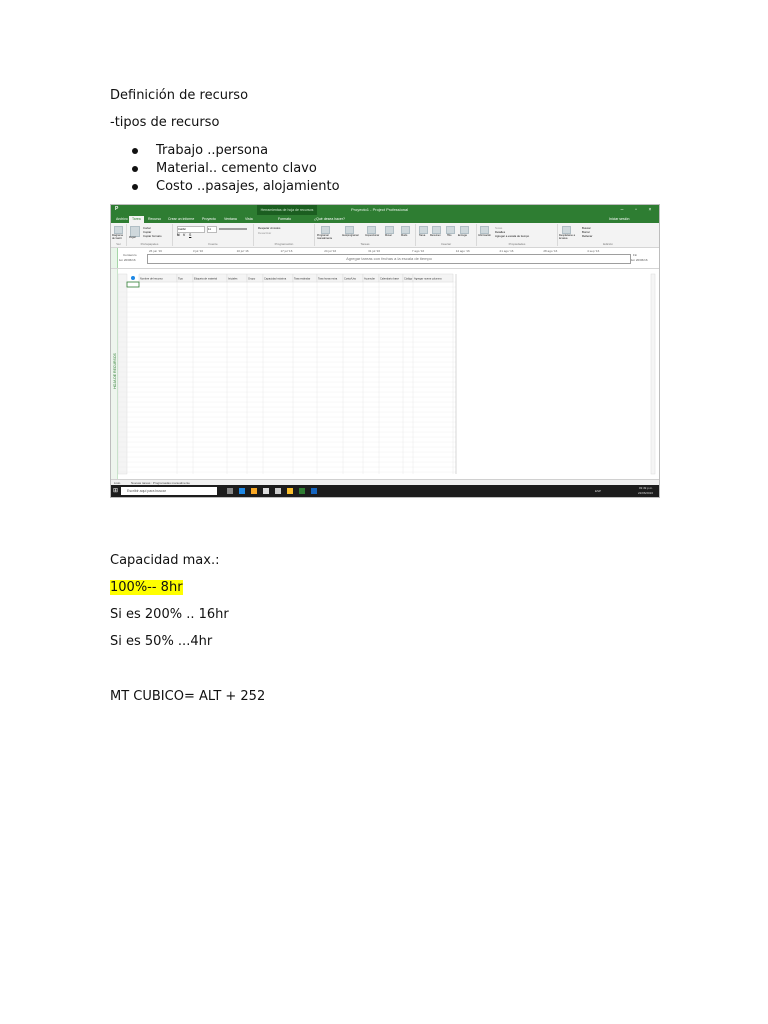  Describe the element at coordinates (464, 230) in the screenshot. I see `deliverable-icon` at that location.